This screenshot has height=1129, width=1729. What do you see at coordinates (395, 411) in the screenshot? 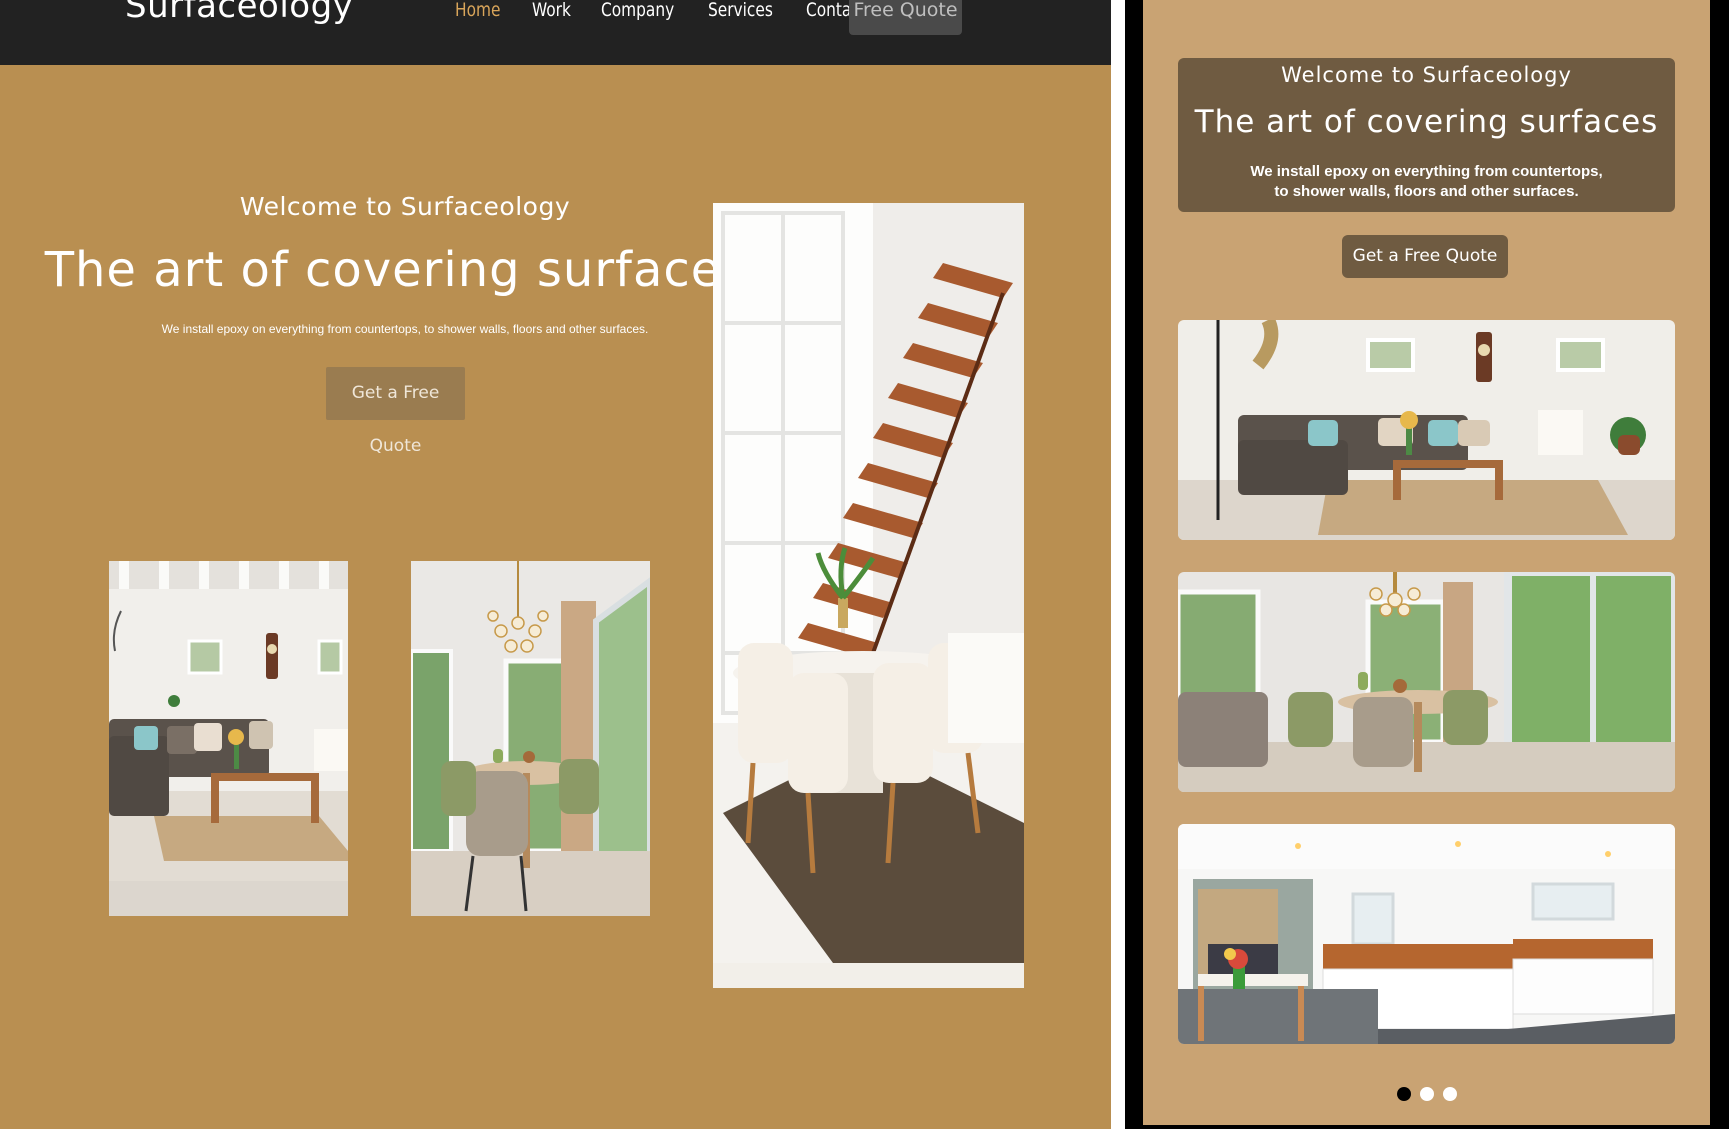
I see `get-free-quote-button: Get a Free Quote` at bounding box center [395, 411].